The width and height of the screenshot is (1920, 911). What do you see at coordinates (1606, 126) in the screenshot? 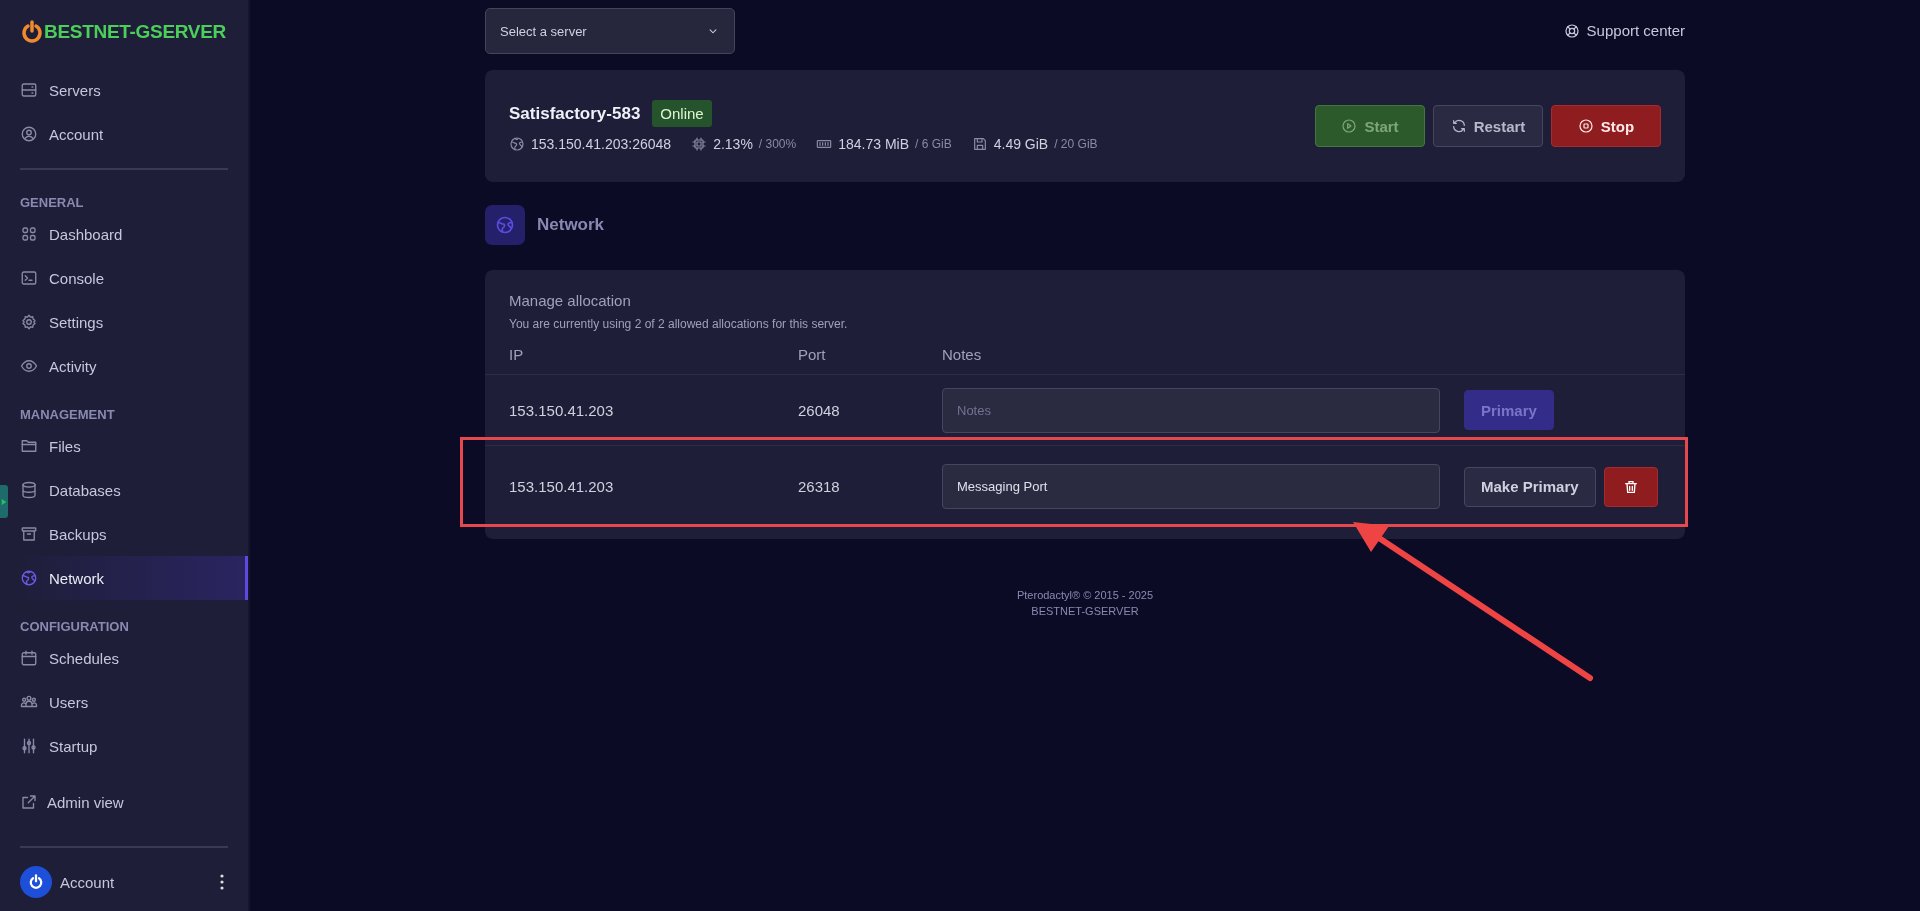
I see `stop-button: Stop` at bounding box center [1606, 126].